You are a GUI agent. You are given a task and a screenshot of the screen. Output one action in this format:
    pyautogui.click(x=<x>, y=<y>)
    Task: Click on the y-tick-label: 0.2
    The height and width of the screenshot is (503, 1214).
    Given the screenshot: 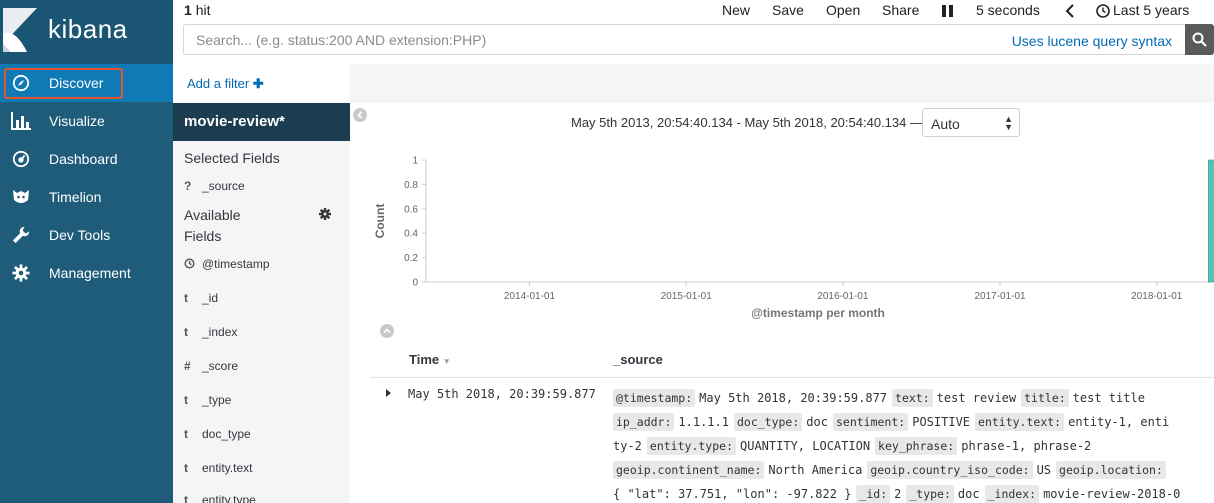 What is the action you would take?
    pyautogui.click(x=411, y=258)
    